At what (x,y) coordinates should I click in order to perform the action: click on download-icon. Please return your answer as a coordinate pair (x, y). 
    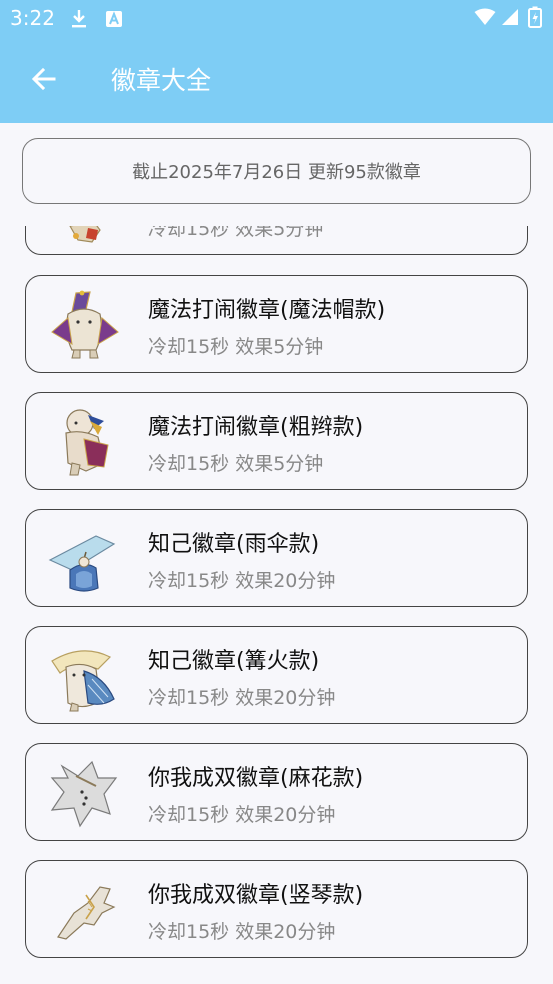
    Looking at the image, I should click on (79, 19).